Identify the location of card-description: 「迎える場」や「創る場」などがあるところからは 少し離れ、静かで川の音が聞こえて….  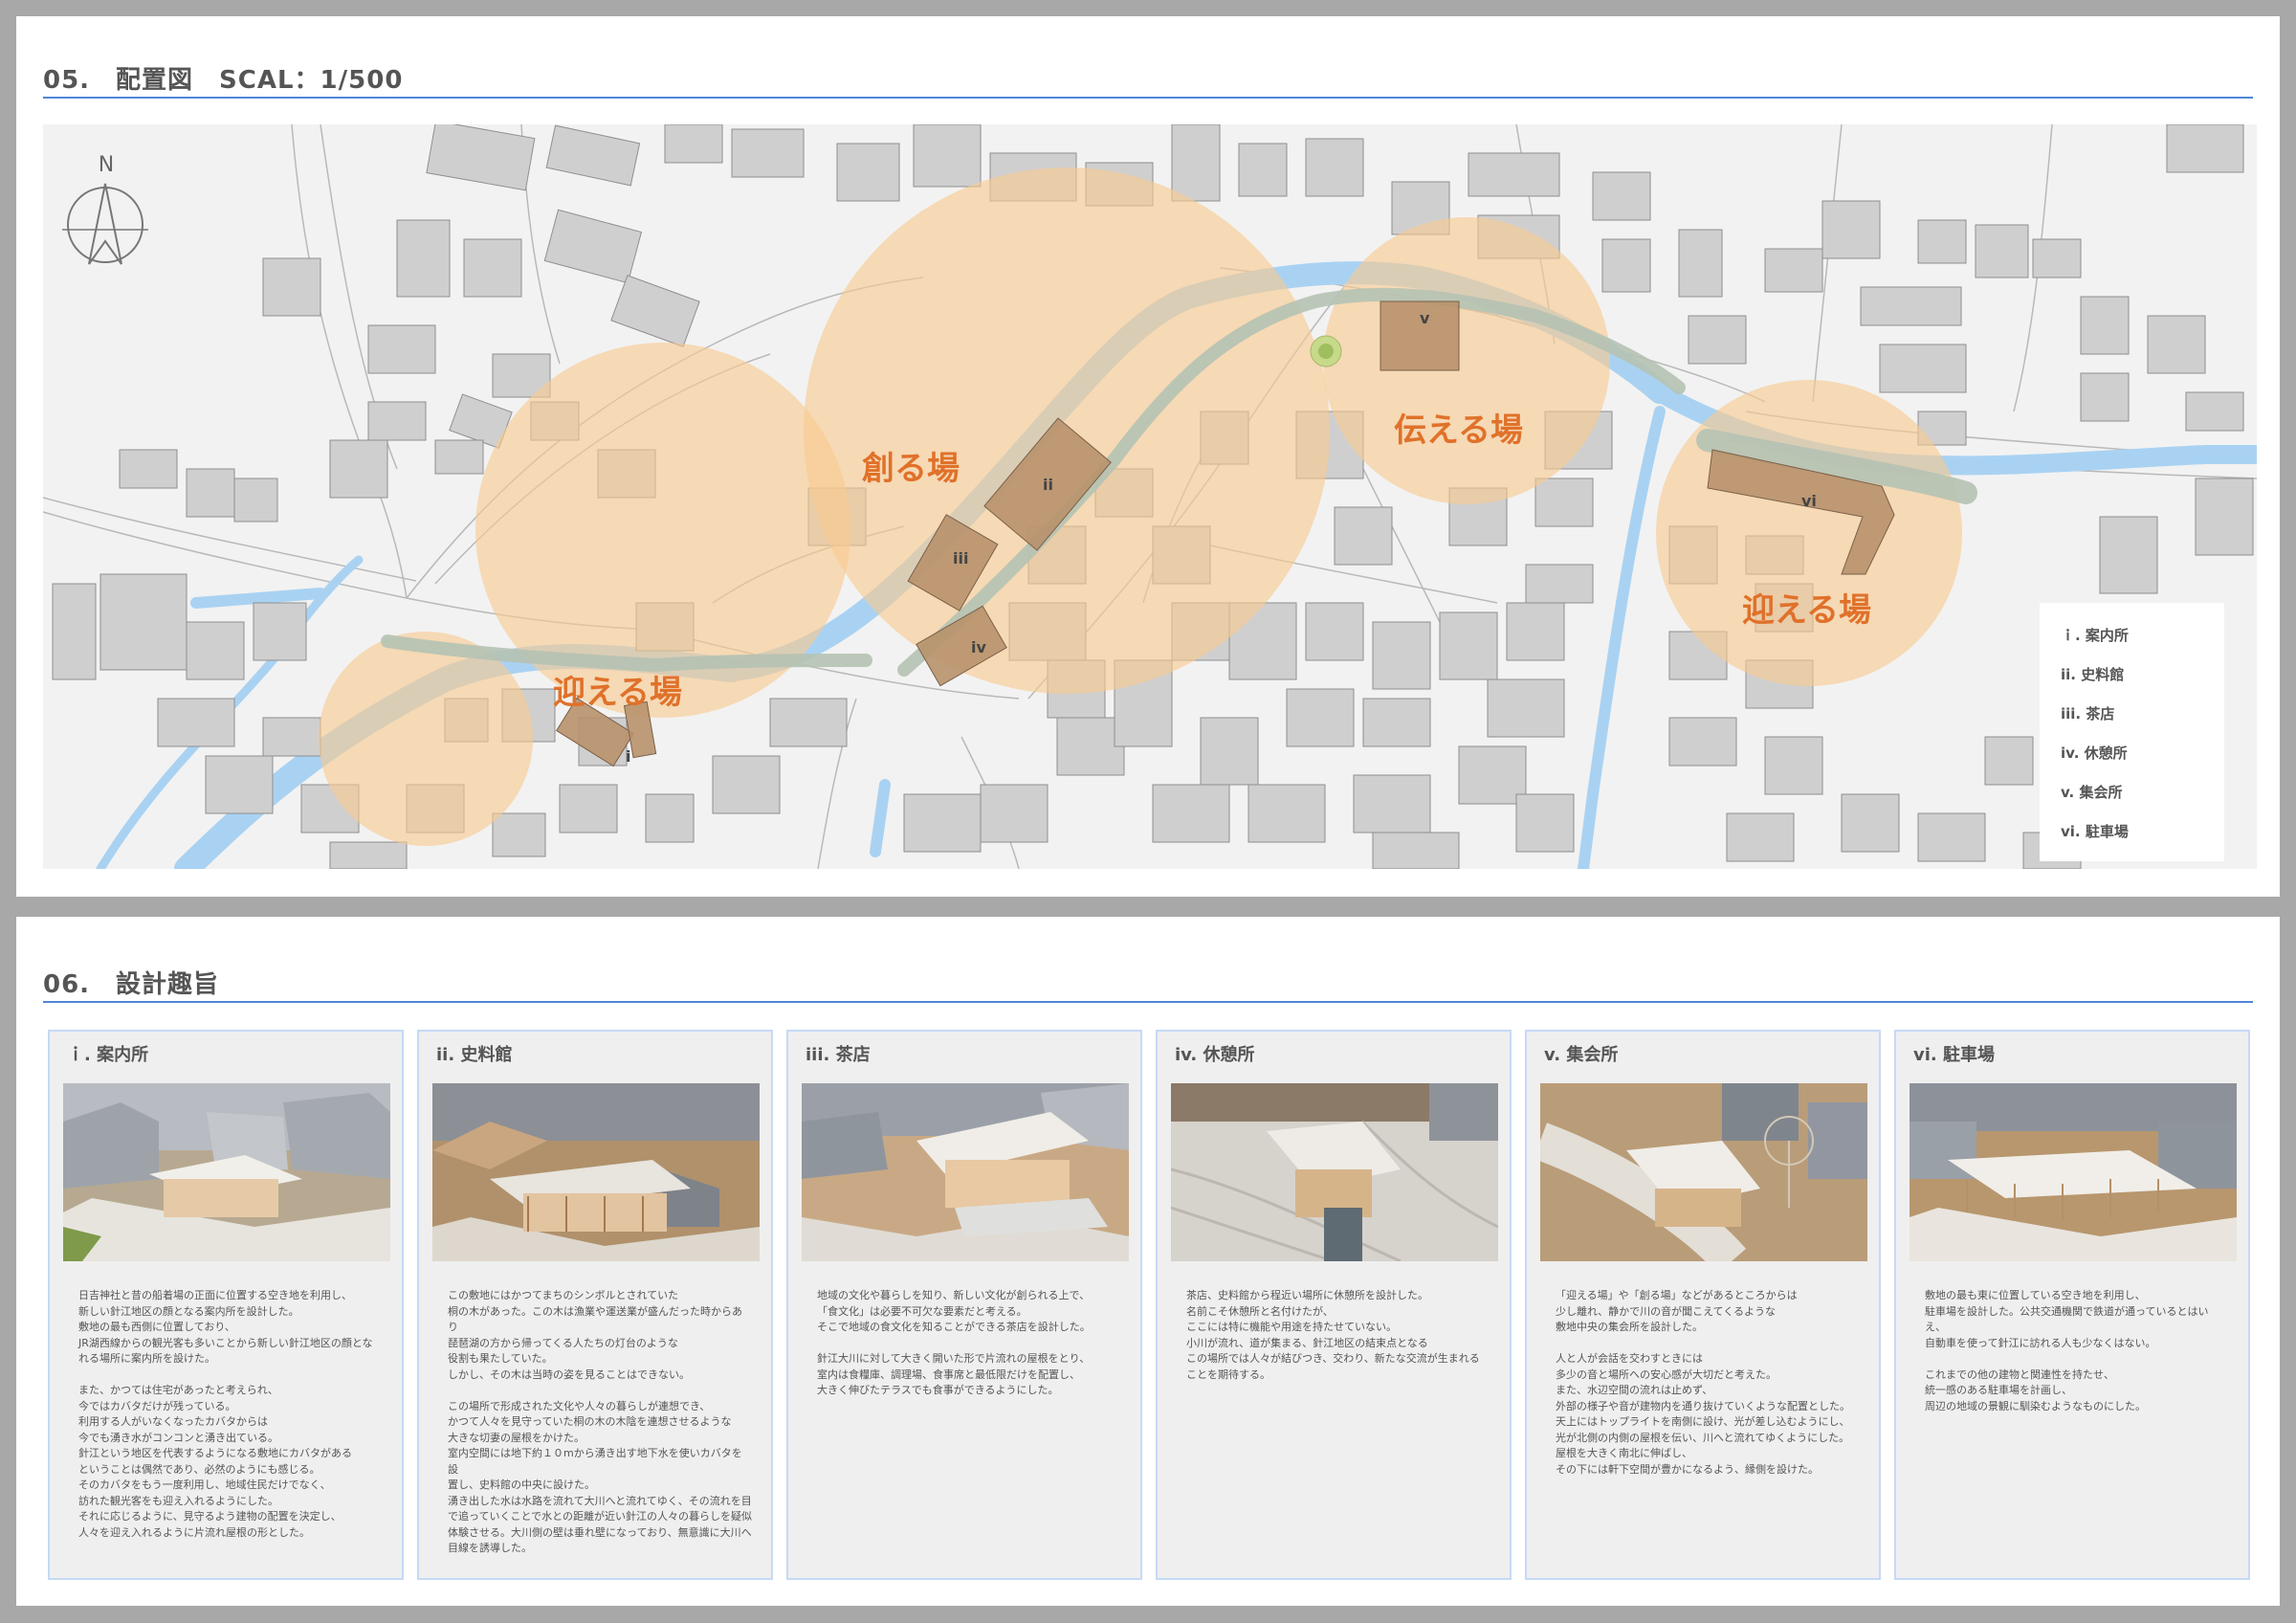
(1703, 1382).